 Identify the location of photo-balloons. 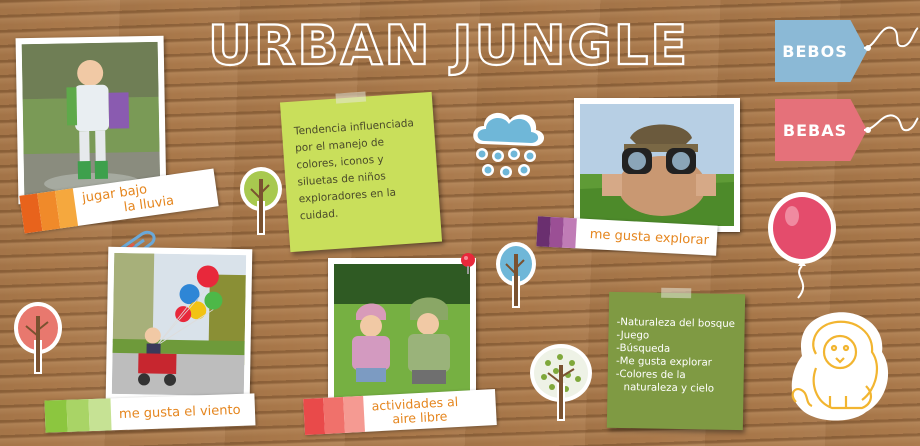
(179, 324).